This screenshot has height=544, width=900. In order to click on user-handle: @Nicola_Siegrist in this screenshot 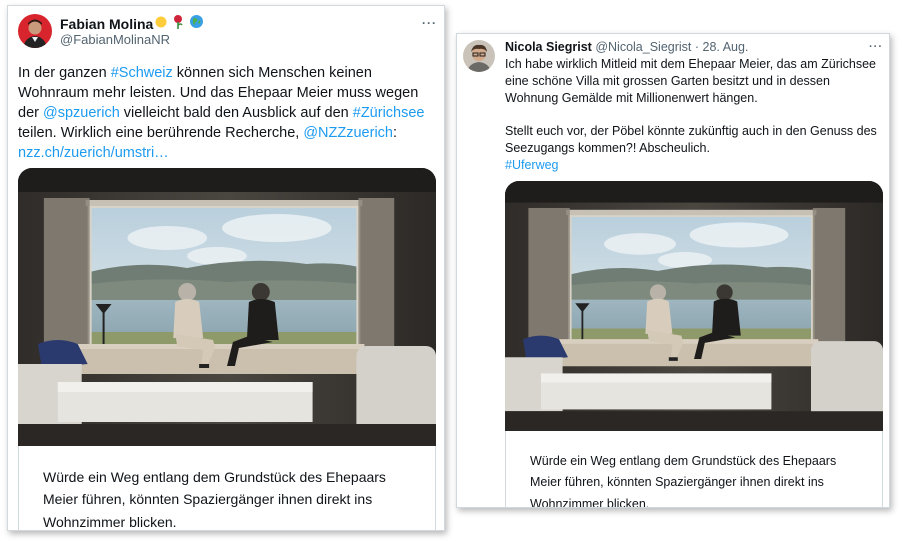, I will do `click(643, 47)`.